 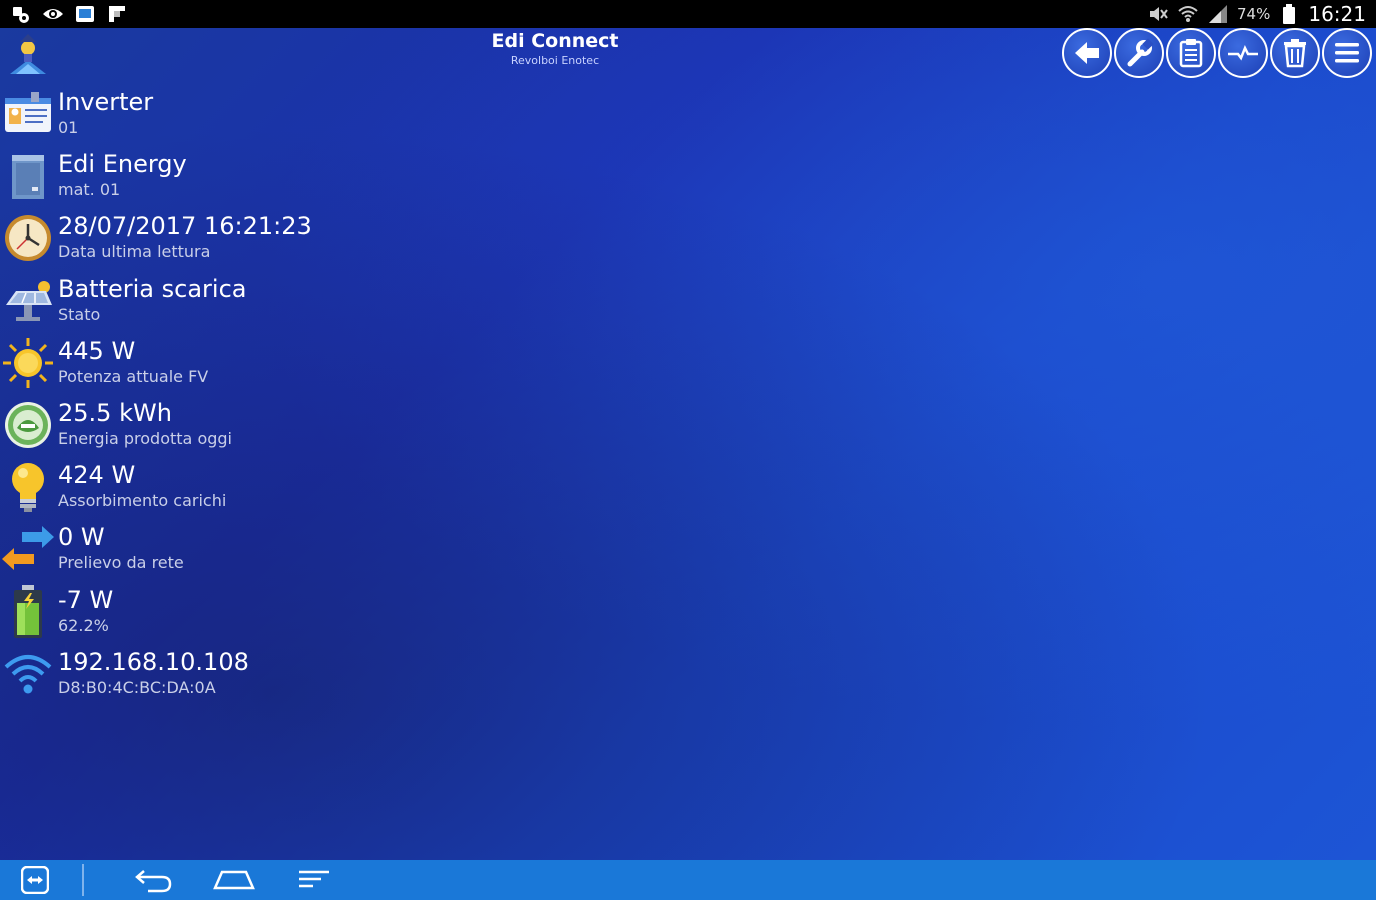 What do you see at coordinates (1218, 14) in the screenshot?
I see `signal-icon` at bounding box center [1218, 14].